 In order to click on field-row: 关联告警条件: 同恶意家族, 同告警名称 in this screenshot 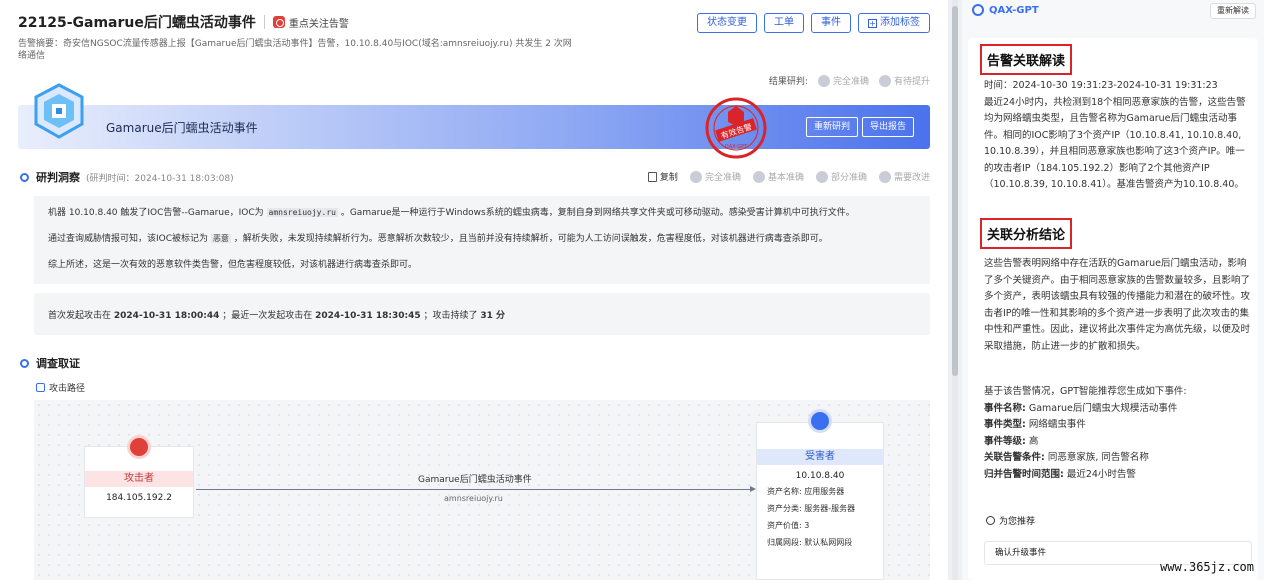, I will do `click(1066, 457)`.